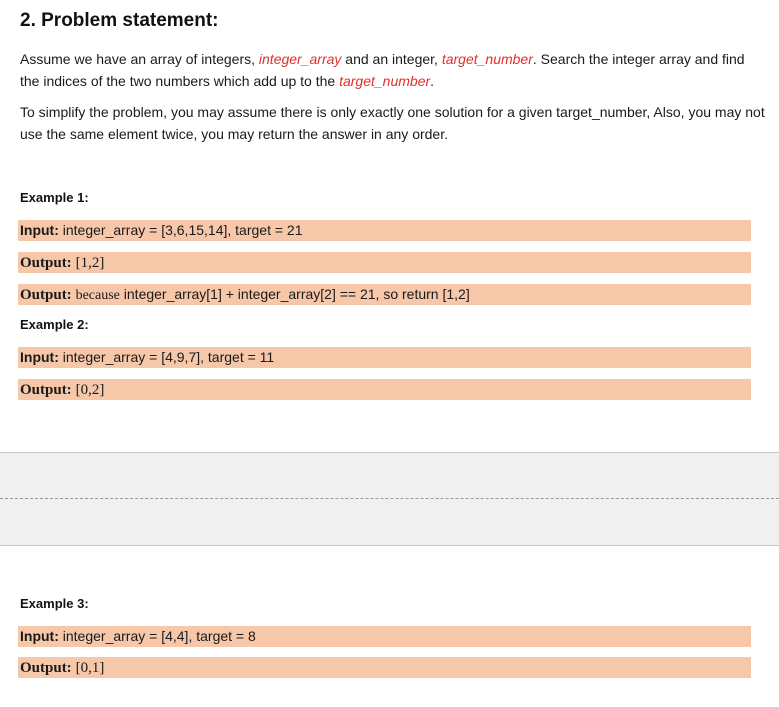 This screenshot has width=779, height=707. Describe the element at coordinates (384, 262) in the screenshot. I see `example-1-output-row: Output: [1,2]` at that location.